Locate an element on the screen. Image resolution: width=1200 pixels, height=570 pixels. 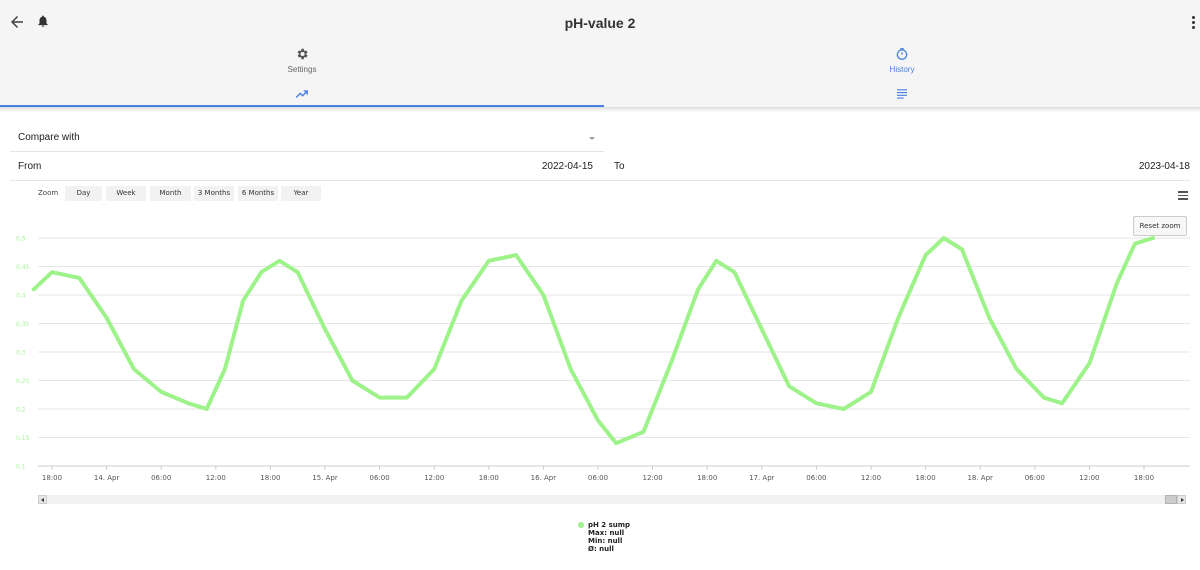
tab-settings-label: Settings is located at coordinates (302, 69).